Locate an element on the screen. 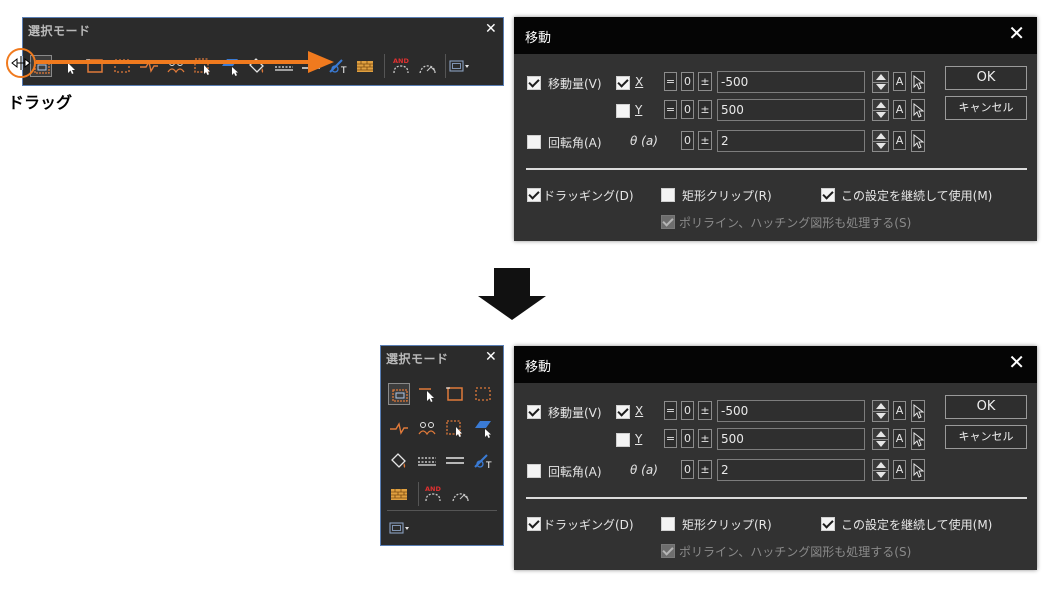  tool-select-mode-button is located at coordinates (399, 394).